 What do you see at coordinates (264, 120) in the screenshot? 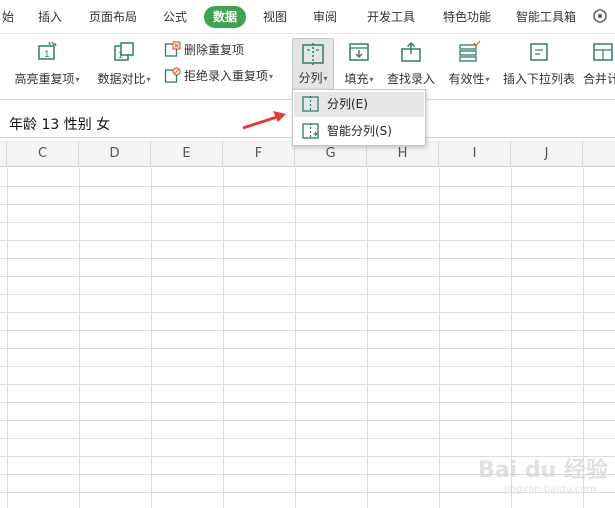
I see `red-arrow-annotation` at bounding box center [264, 120].